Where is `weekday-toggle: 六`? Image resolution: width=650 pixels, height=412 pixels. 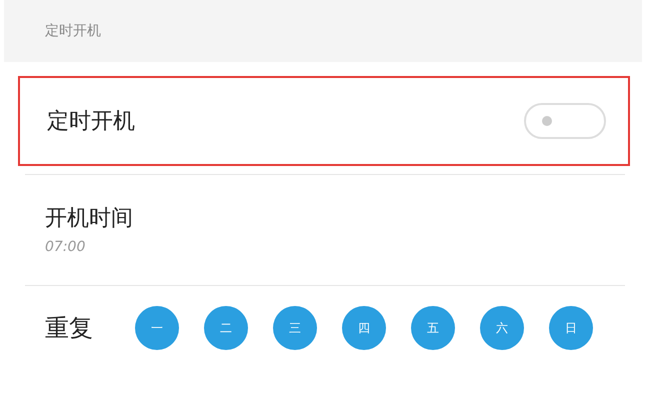 weekday-toggle: 六 is located at coordinates (502, 328).